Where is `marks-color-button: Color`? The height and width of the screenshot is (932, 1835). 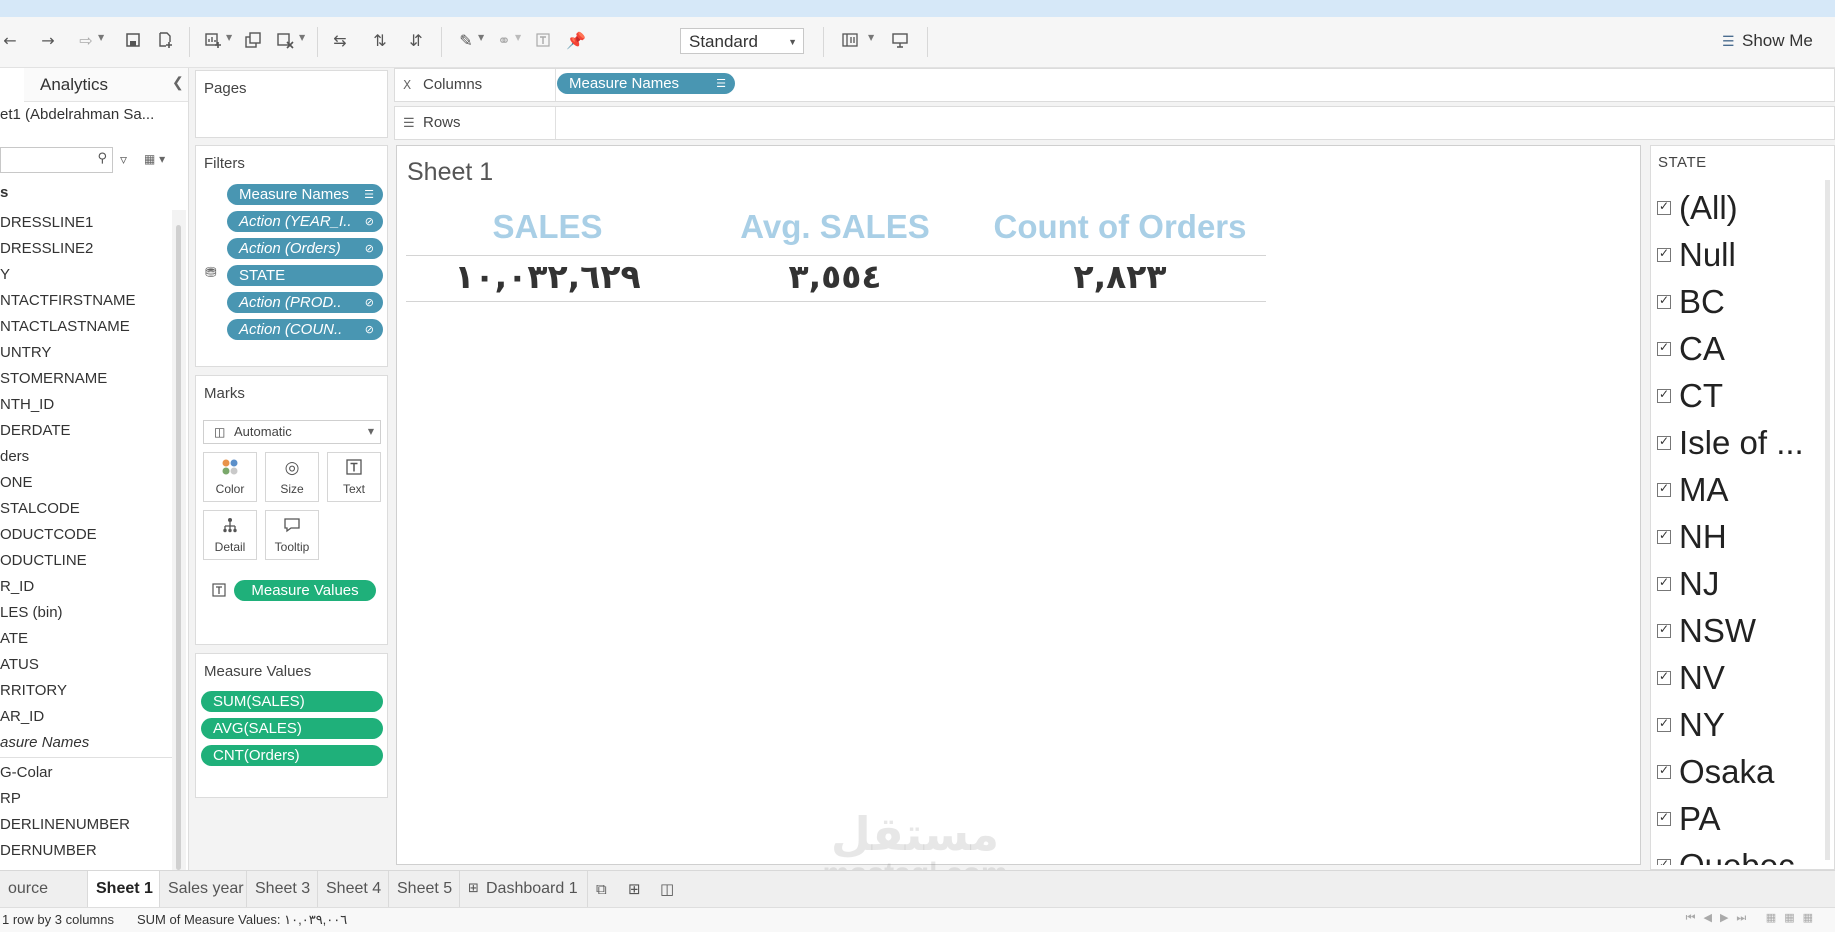
marks-color-button: Color is located at coordinates (230, 477).